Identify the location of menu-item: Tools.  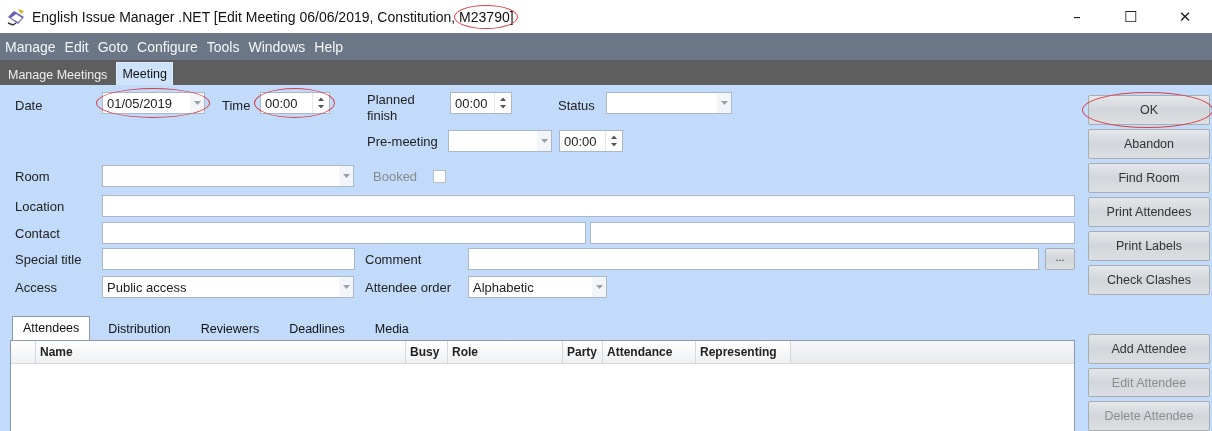
(223, 46).